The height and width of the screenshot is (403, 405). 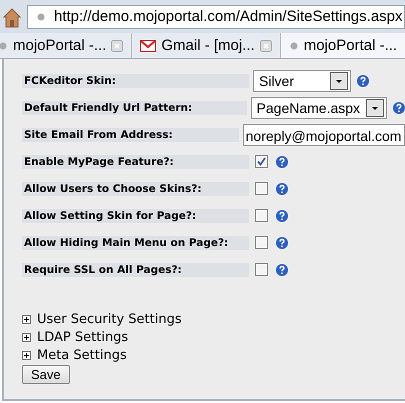 I want to click on setting-label: Require SSL on All Pages?:, so click(x=135, y=269).